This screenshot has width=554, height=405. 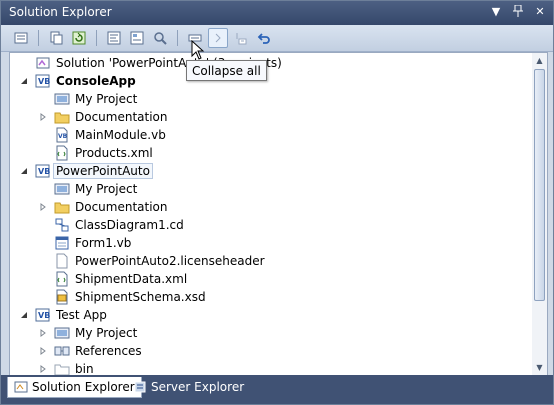 I want to click on tree-row: Form1.vb, so click(x=84, y=243).